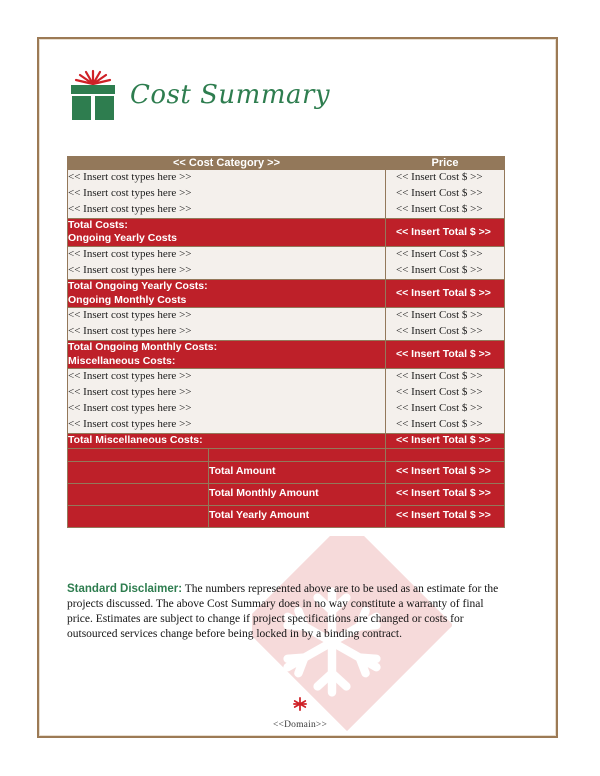 This screenshot has height=776, width=600. Describe the element at coordinates (300, 725) in the screenshot. I see `footer-domain-text: <<Domain>>` at that location.